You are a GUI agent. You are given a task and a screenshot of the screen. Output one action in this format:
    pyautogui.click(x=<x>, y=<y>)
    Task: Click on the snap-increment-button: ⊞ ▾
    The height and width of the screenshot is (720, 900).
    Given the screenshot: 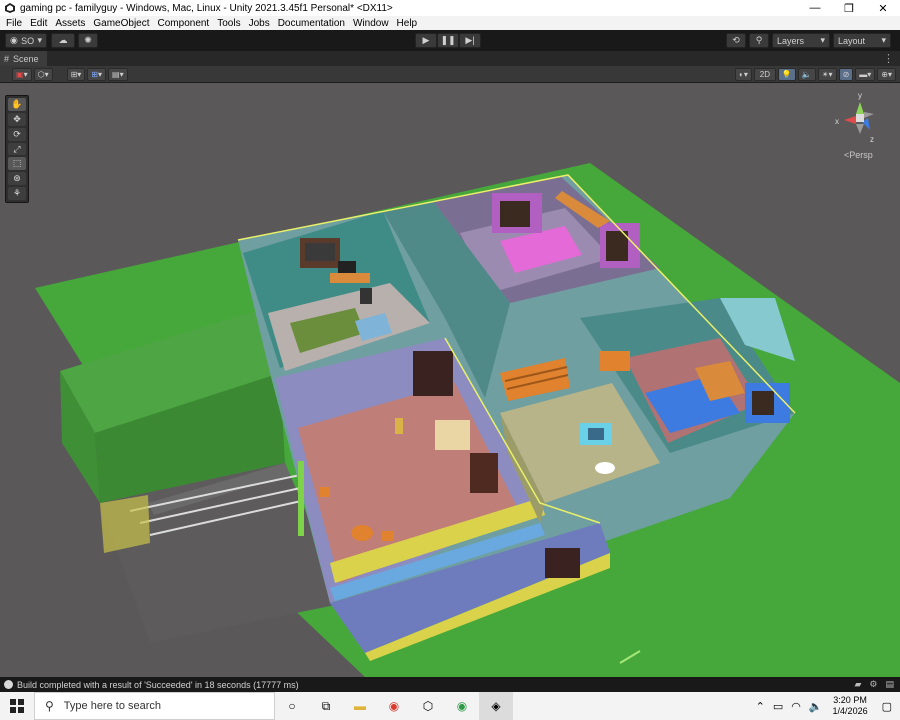 What is the action you would take?
    pyautogui.click(x=97, y=74)
    